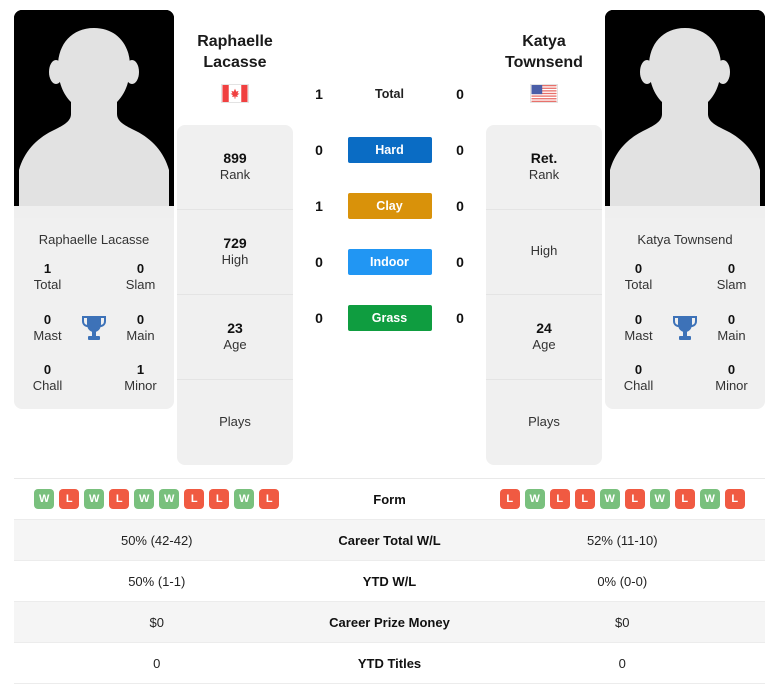 The width and height of the screenshot is (779, 699). I want to click on surface-label-grass: Grass, so click(389, 318).